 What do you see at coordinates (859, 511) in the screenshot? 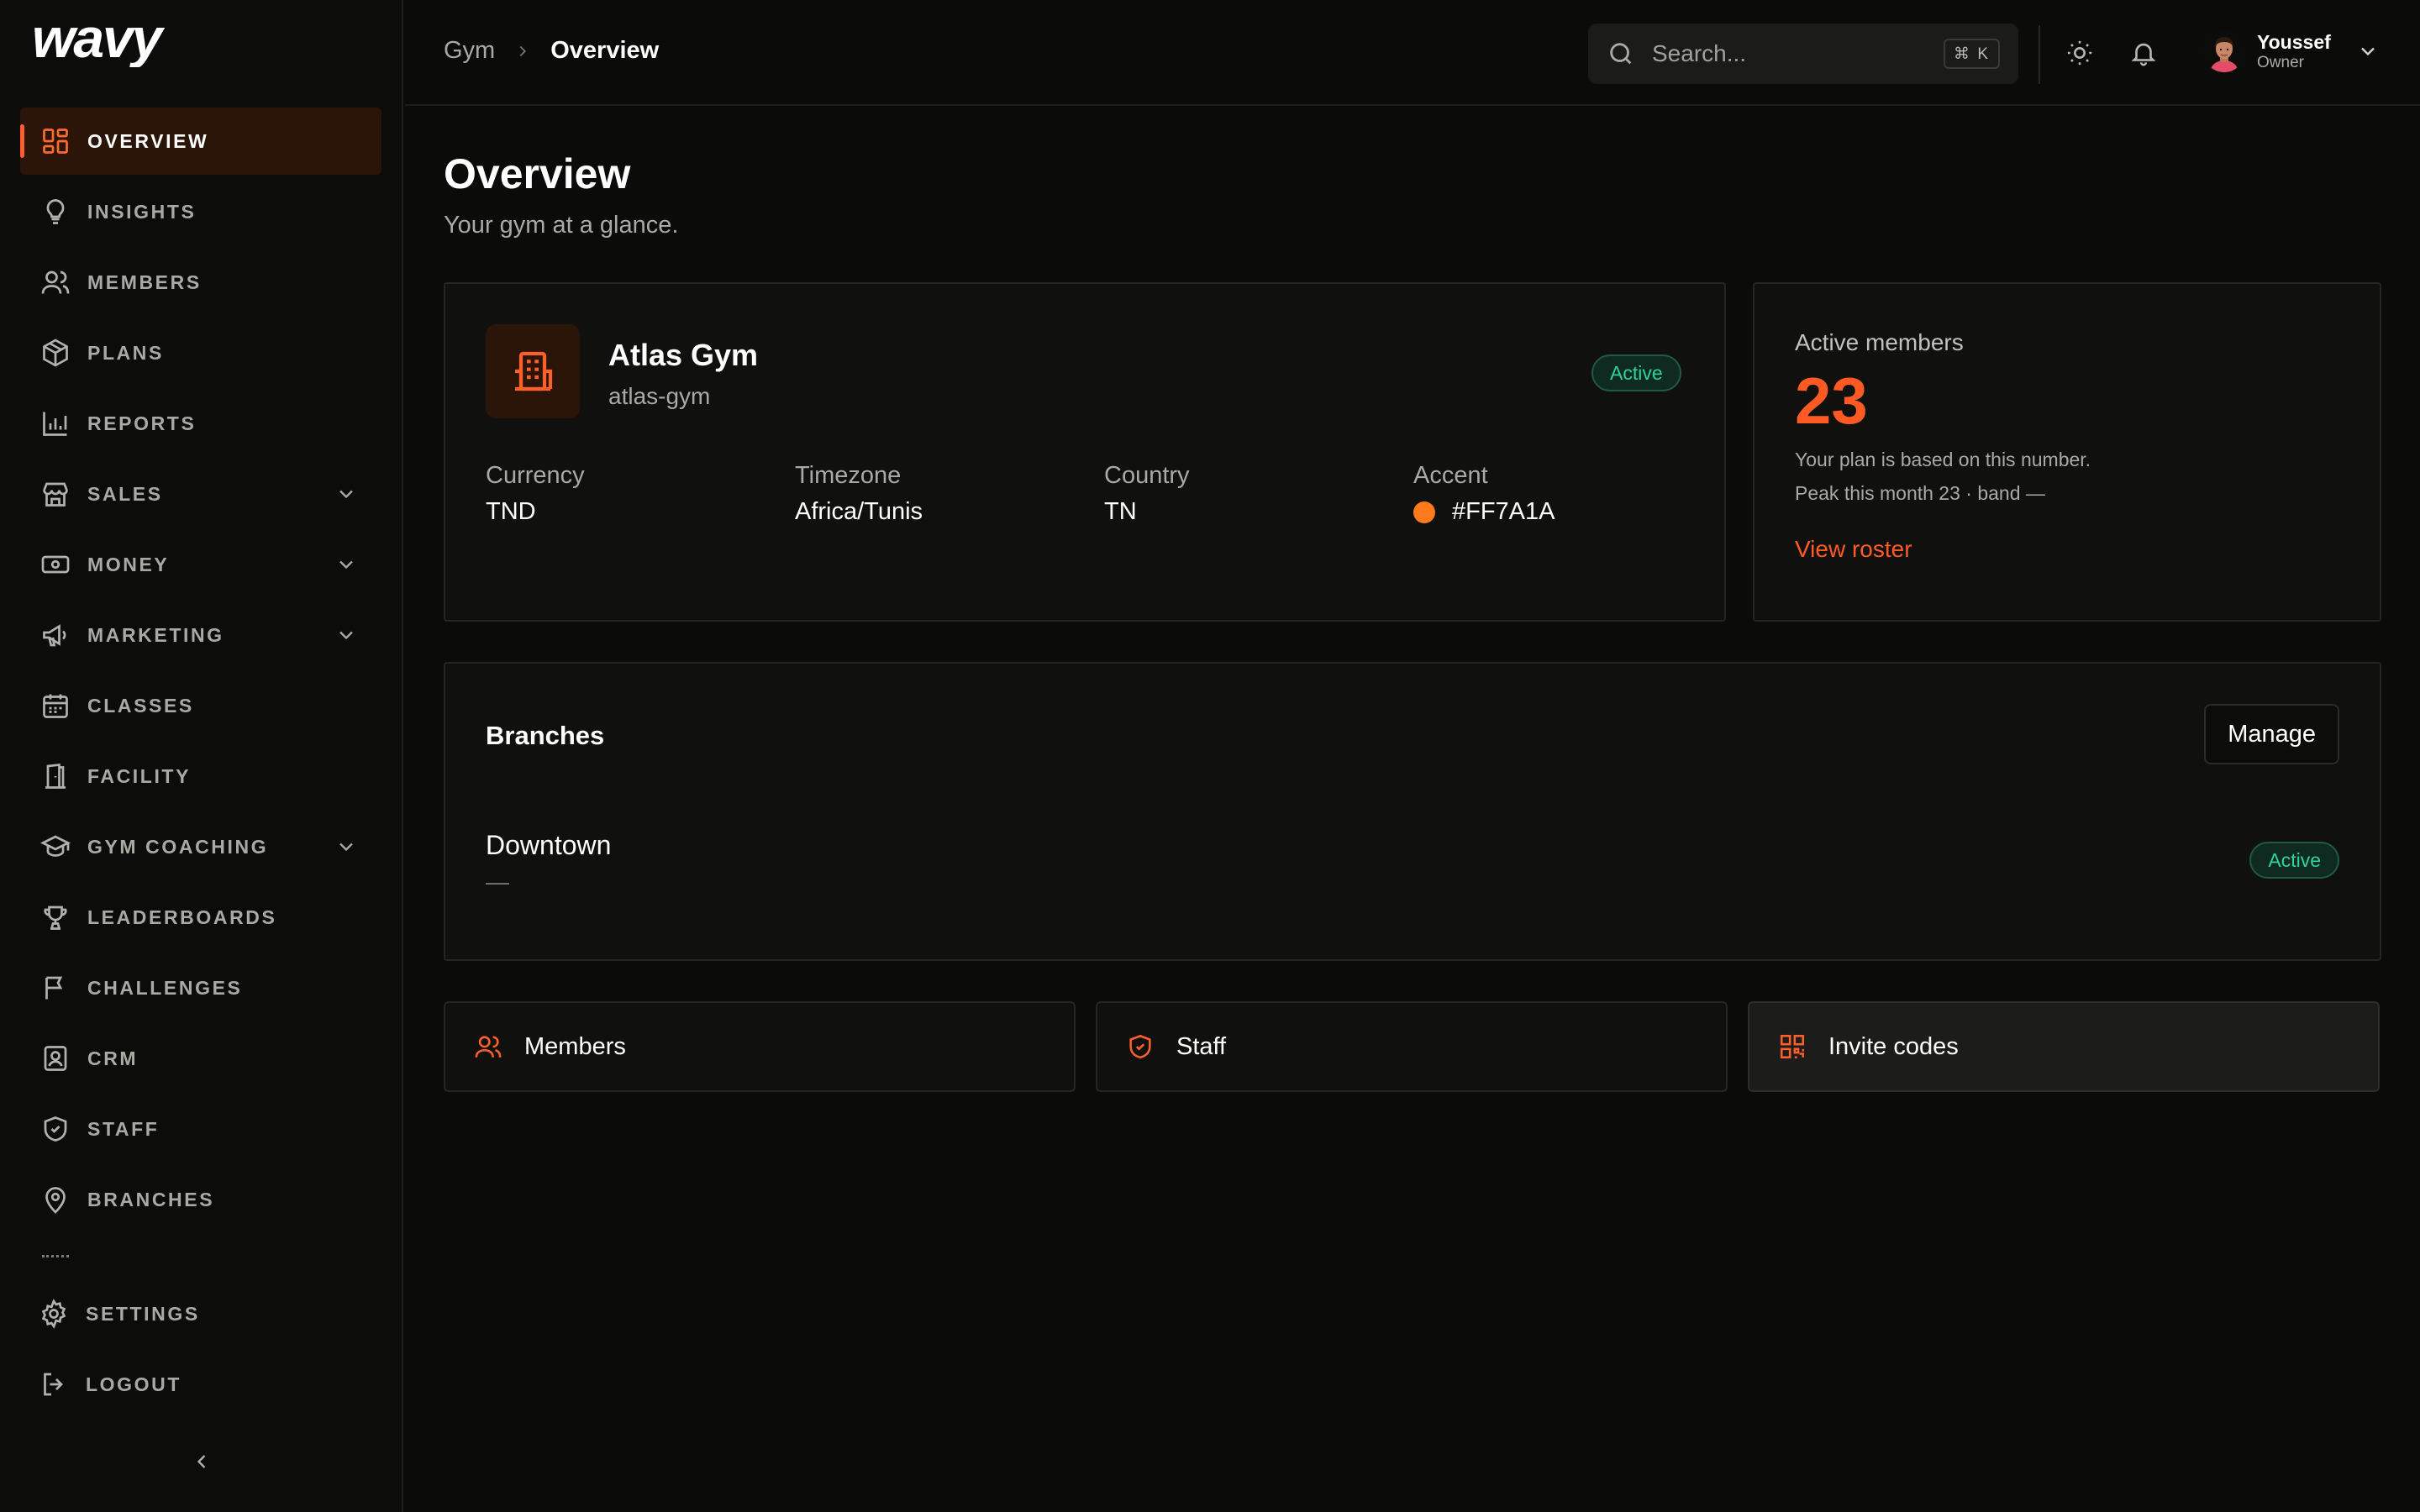
I see `field-value: Africa/Tunis` at bounding box center [859, 511].